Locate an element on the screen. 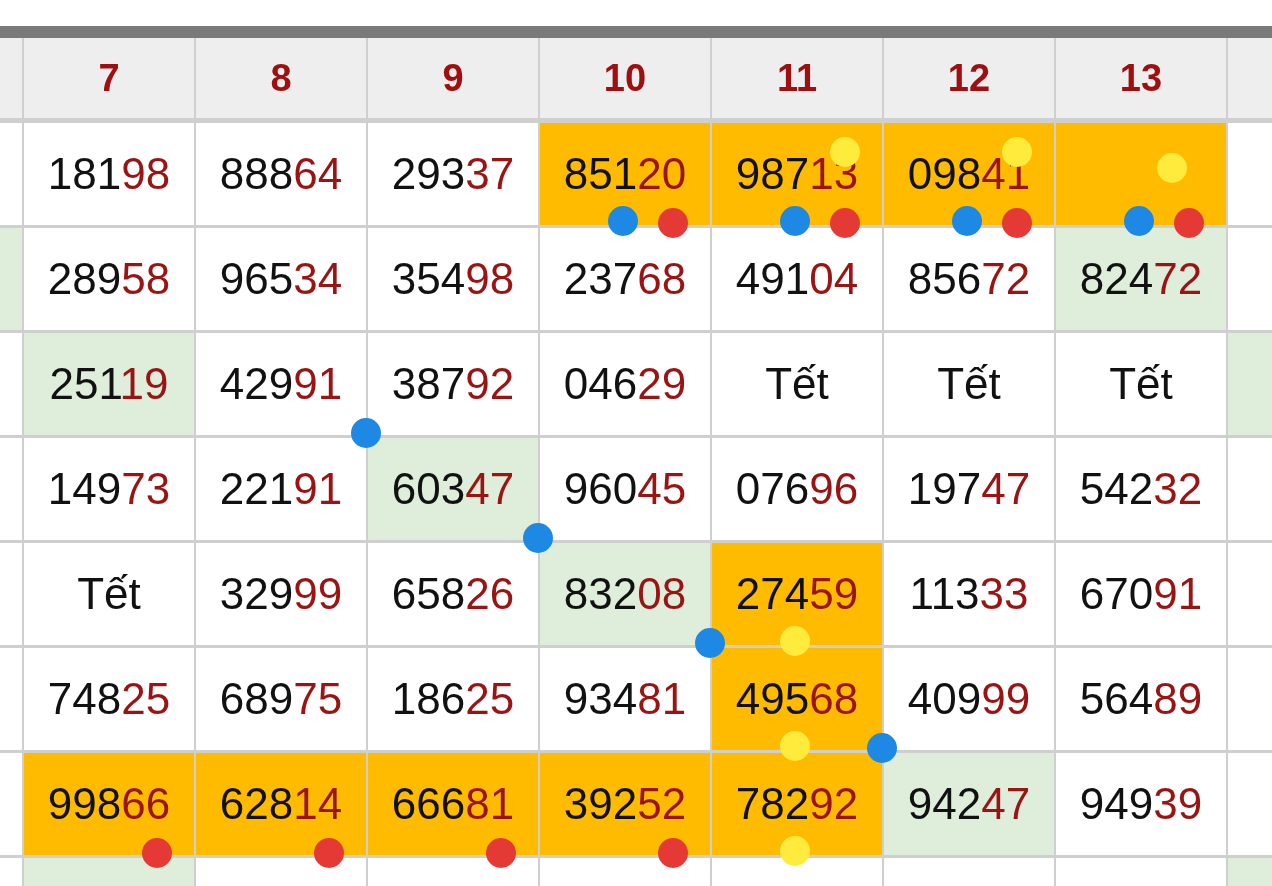 The width and height of the screenshot is (1272, 886). table-cell: 68975 is located at coordinates (281, 699).